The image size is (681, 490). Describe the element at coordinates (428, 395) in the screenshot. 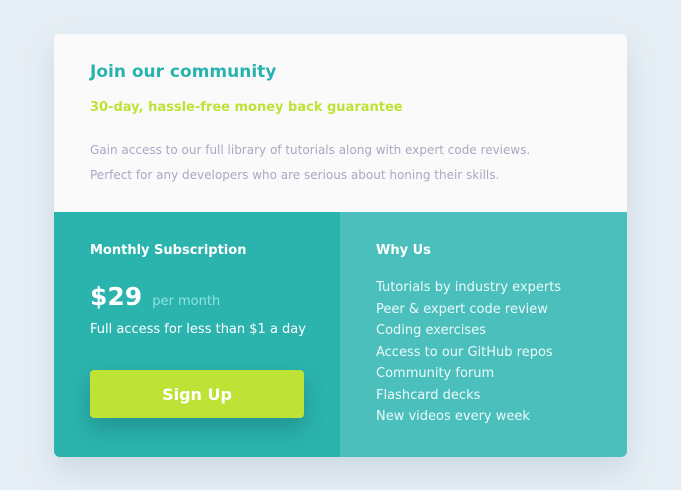

I see `why-us-item: Flashcard decks` at that location.